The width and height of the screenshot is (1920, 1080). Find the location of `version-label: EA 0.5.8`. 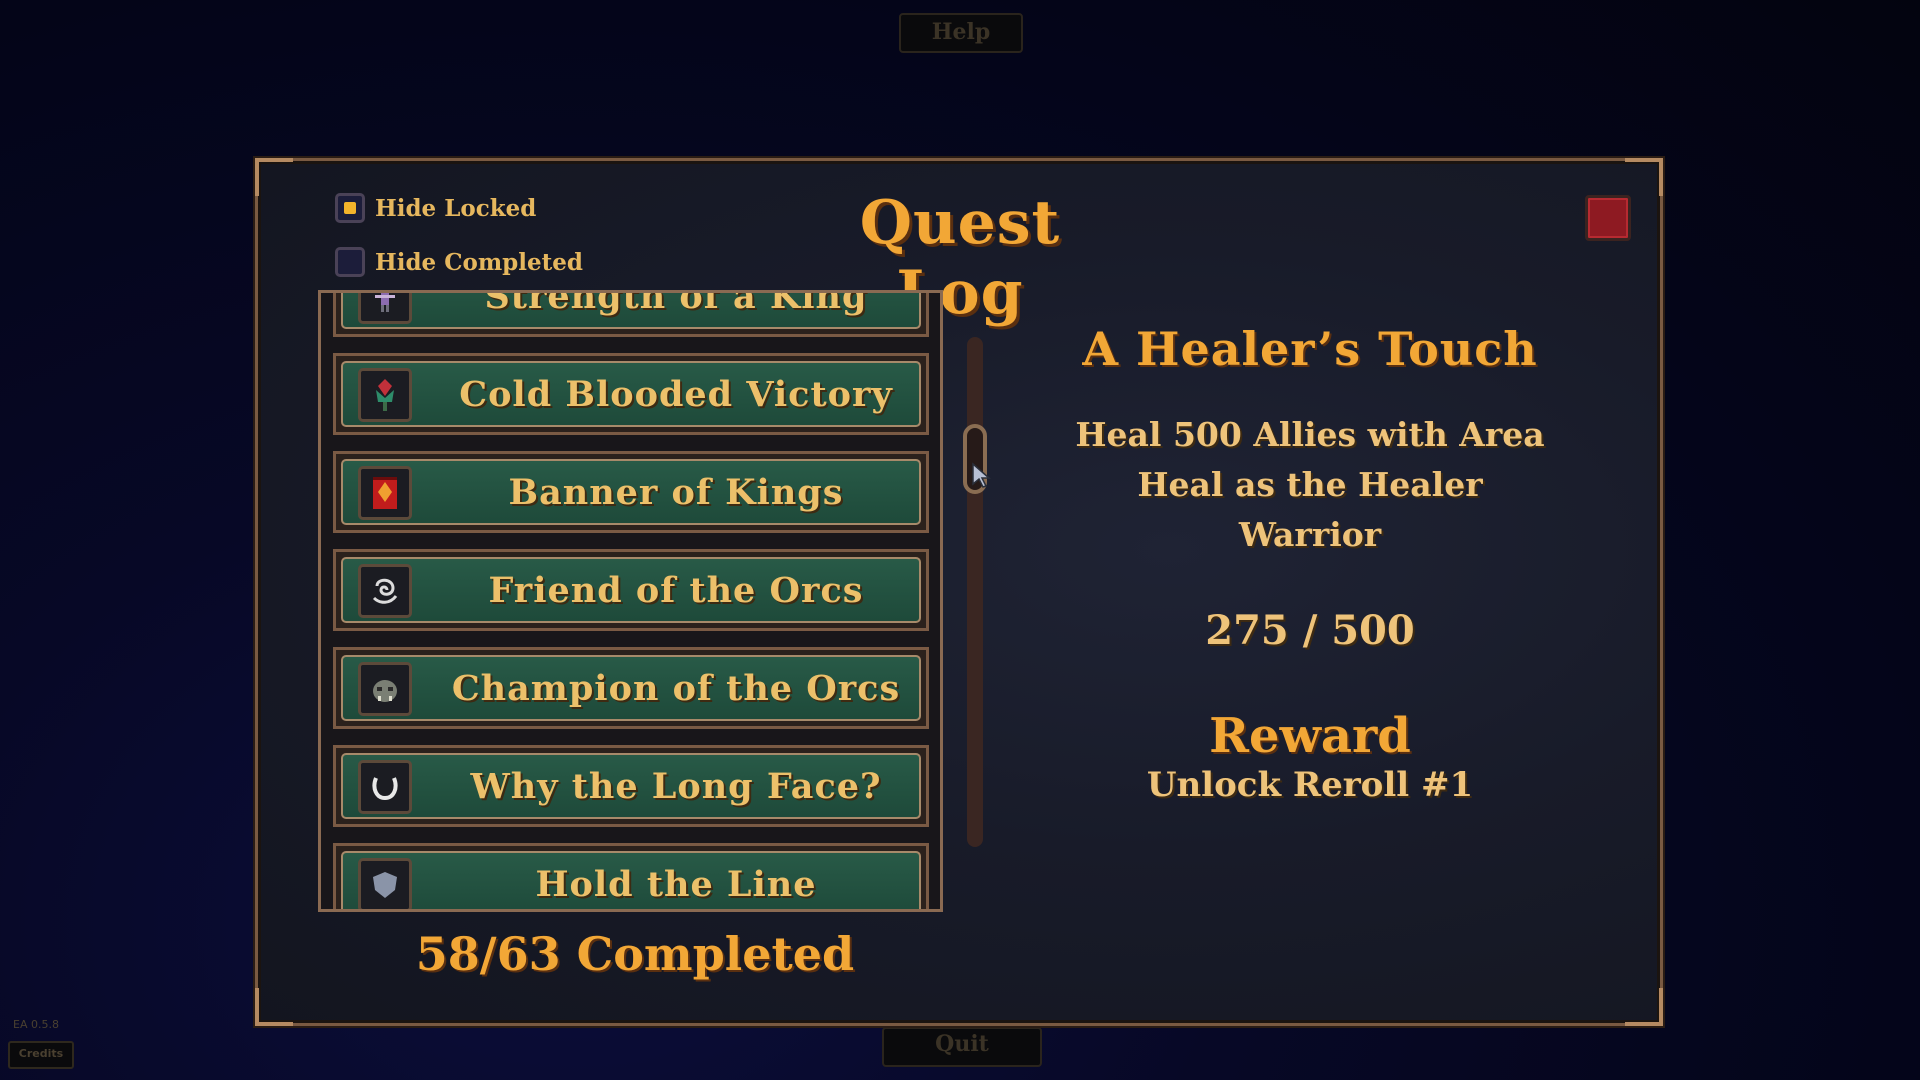

version-label: EA 0.5.8 is located at coordinates (36, 1024).